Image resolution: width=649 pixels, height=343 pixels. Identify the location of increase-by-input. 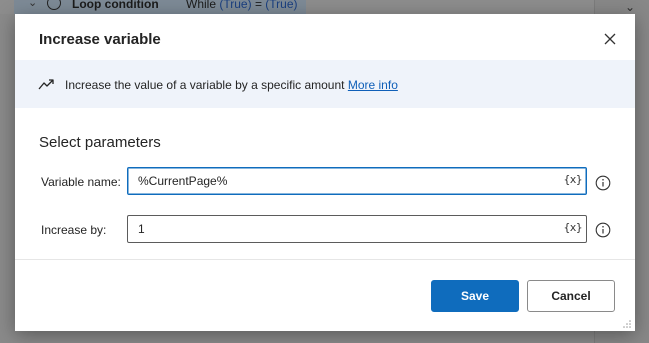
(338, 229).